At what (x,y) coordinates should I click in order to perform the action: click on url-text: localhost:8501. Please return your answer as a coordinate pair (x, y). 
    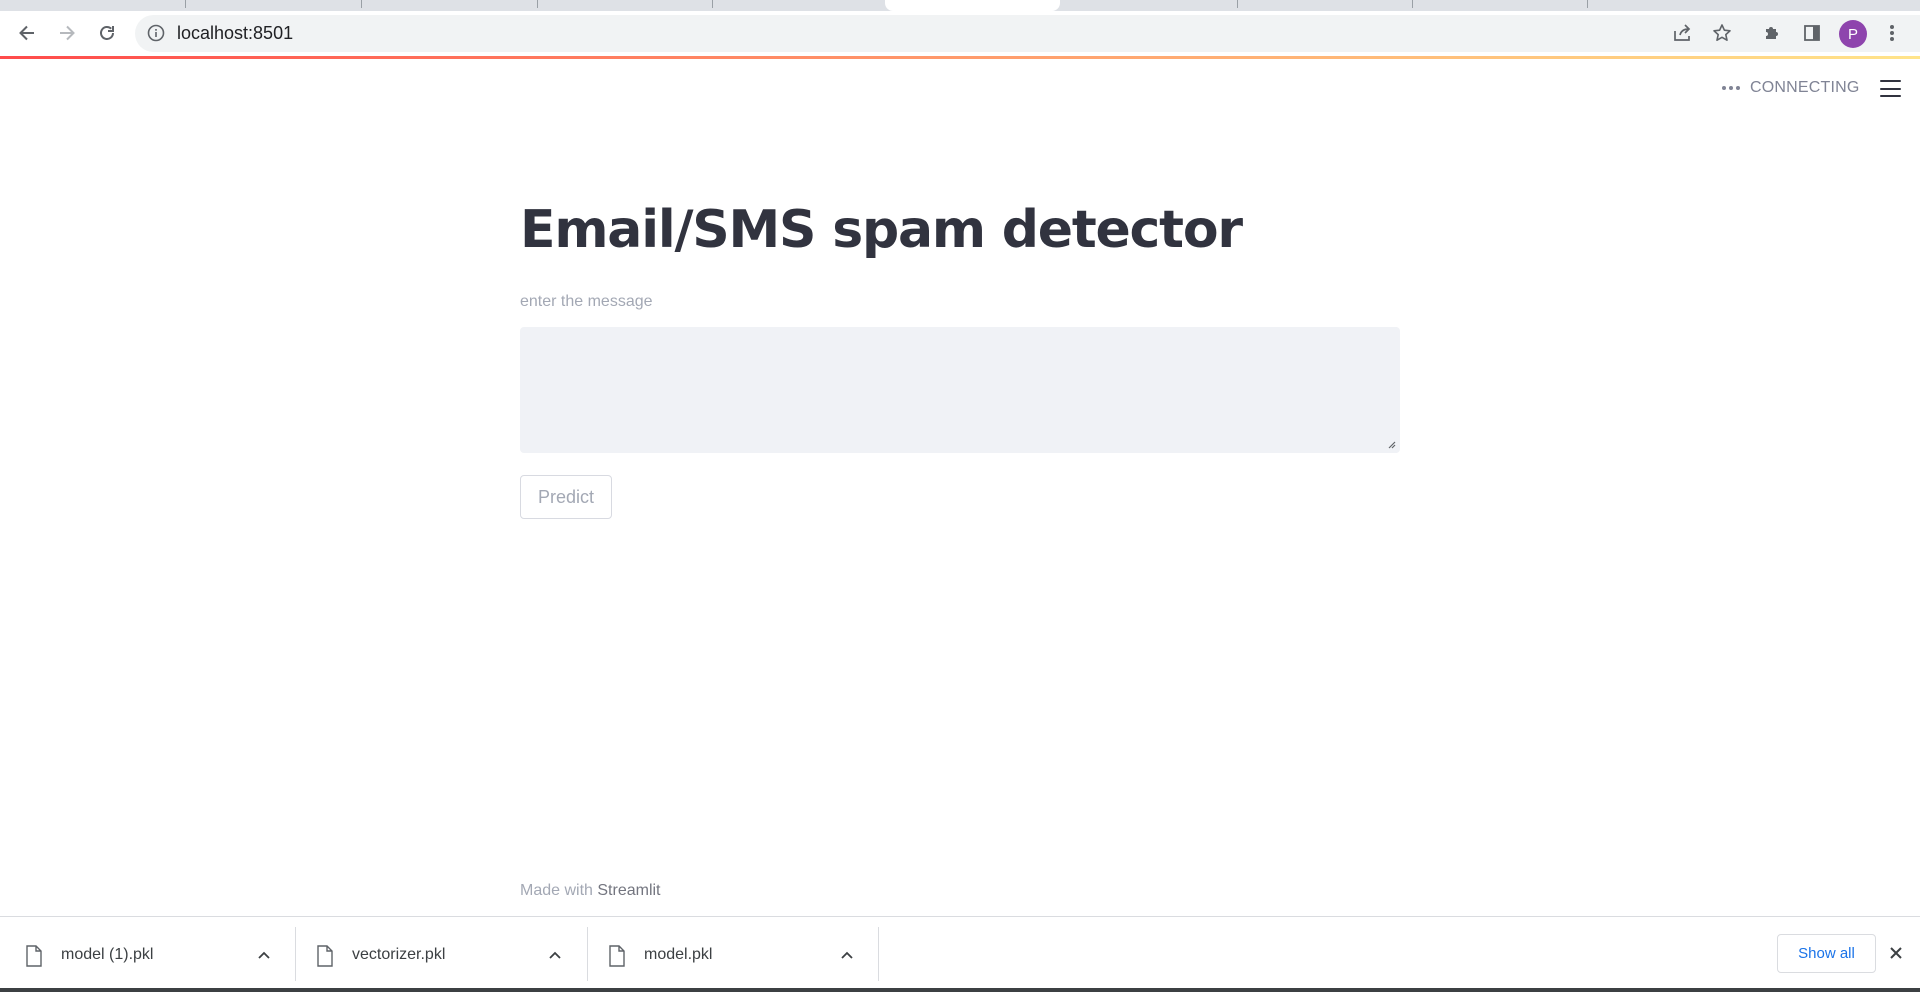
    Looking at the image, I should click on (235, 33).